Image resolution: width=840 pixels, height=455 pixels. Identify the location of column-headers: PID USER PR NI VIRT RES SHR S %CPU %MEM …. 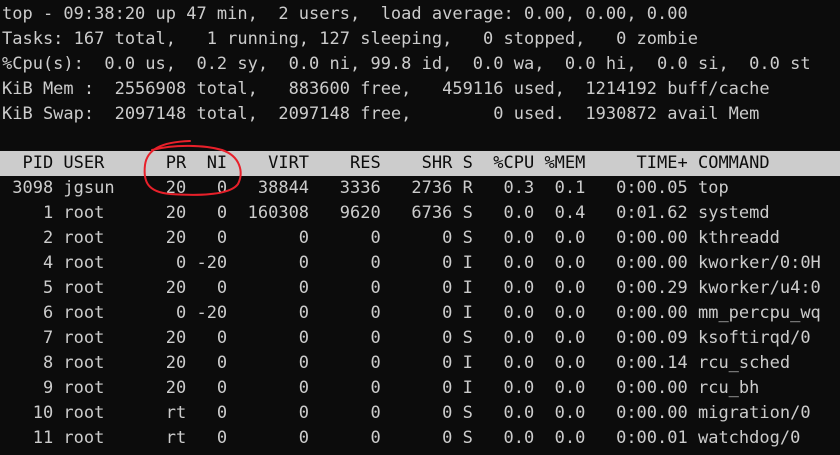
(386, 163).